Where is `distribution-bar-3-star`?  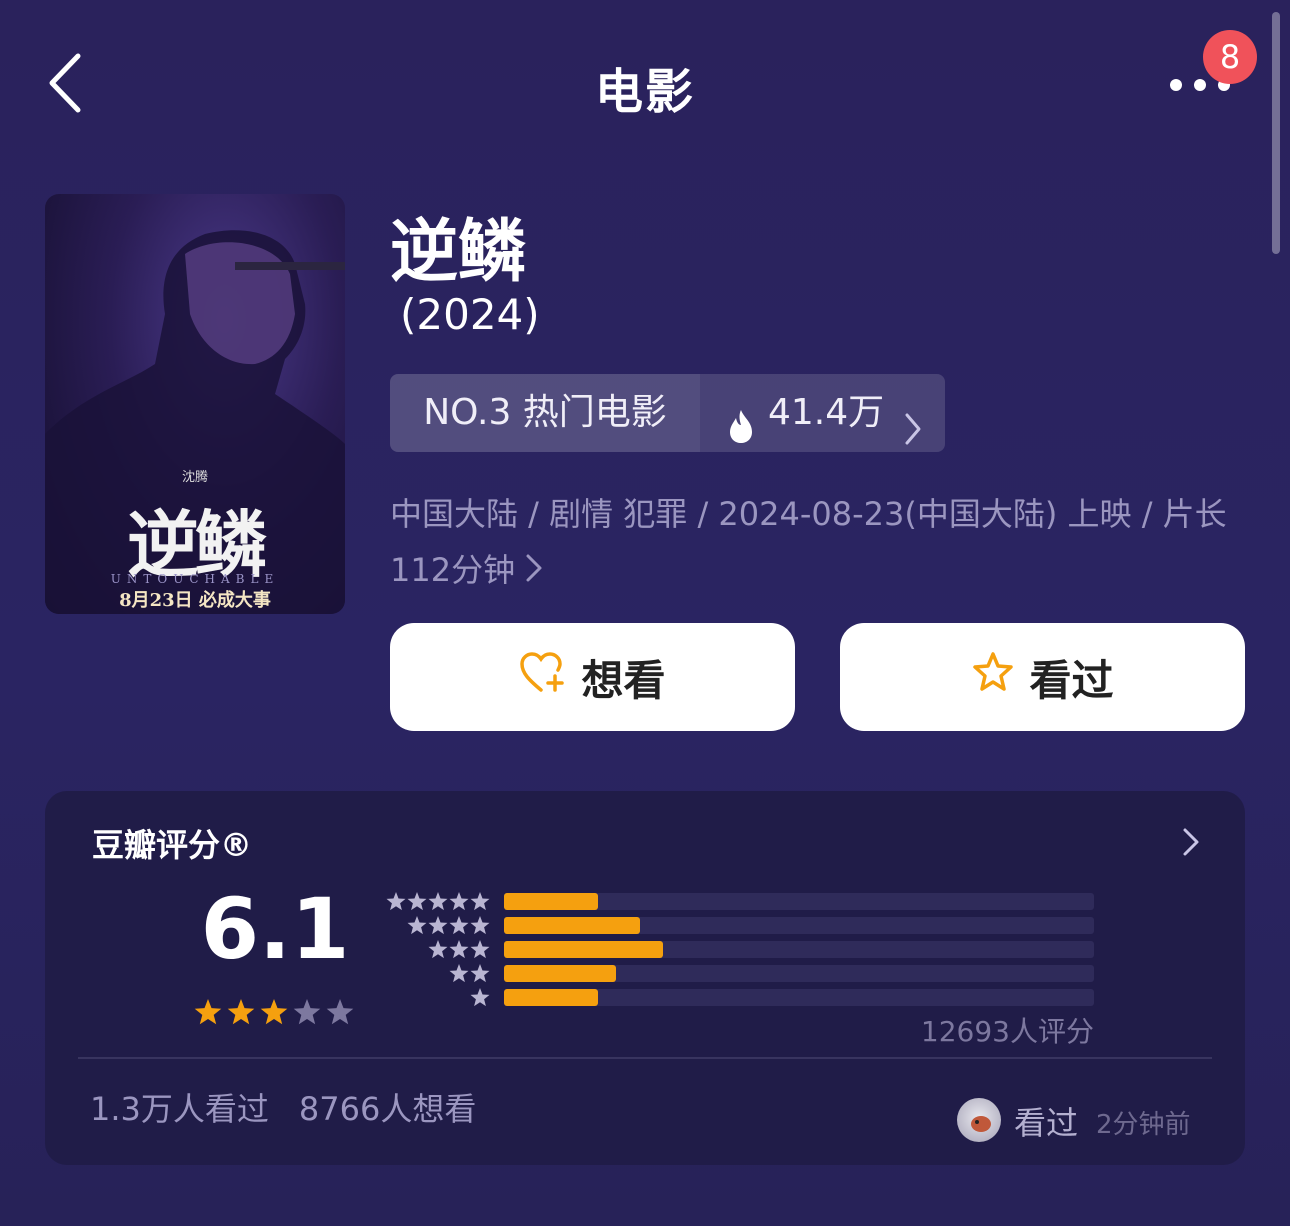
distribution-bar-3-star is located at coordinates (583, 949).